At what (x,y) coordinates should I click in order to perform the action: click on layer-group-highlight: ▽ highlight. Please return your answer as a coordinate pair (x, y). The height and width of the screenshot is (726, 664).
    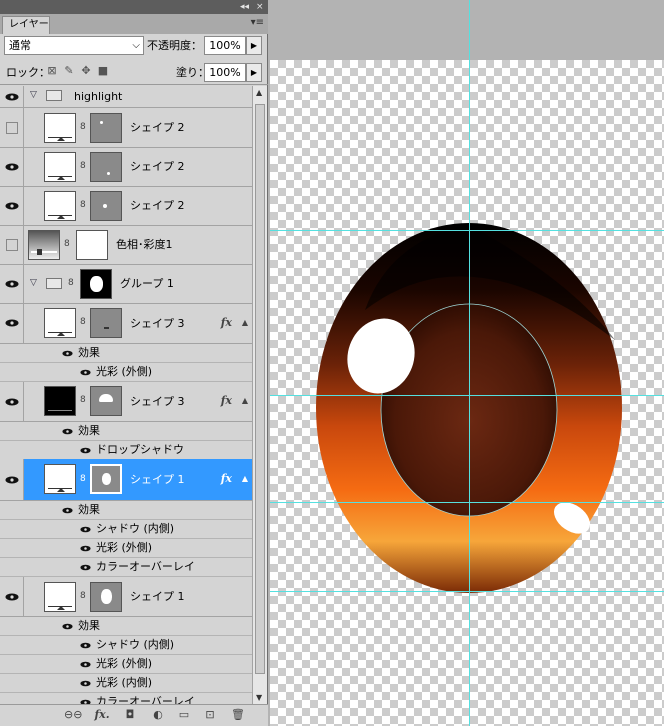
    Looking at the image, I should click on (126, 97).